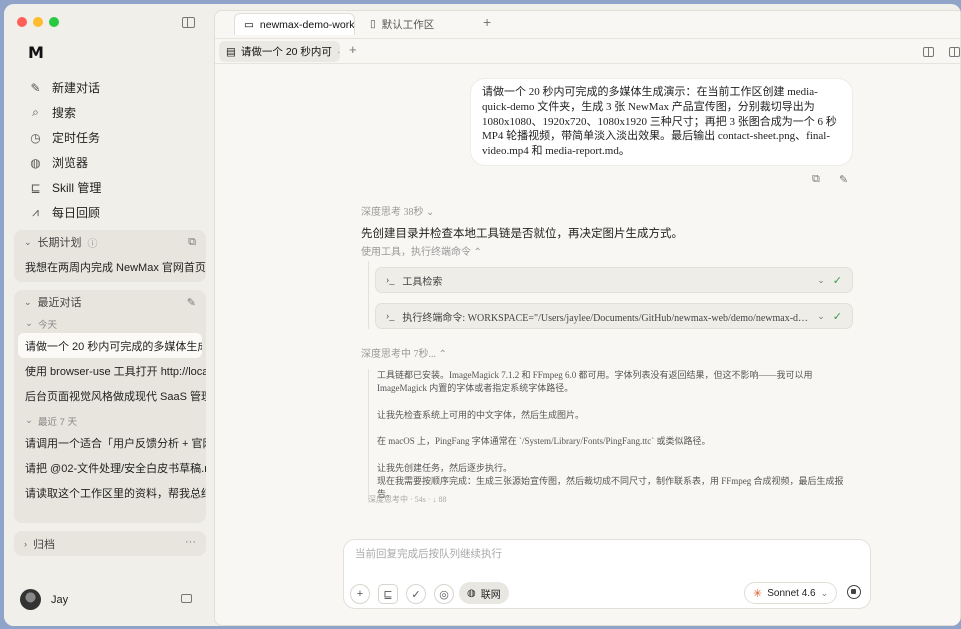 Image resolution: width=961 pixels, height=629 pixels. I want to click on nav-search: ⌕ 搜索, so click(111, 112).